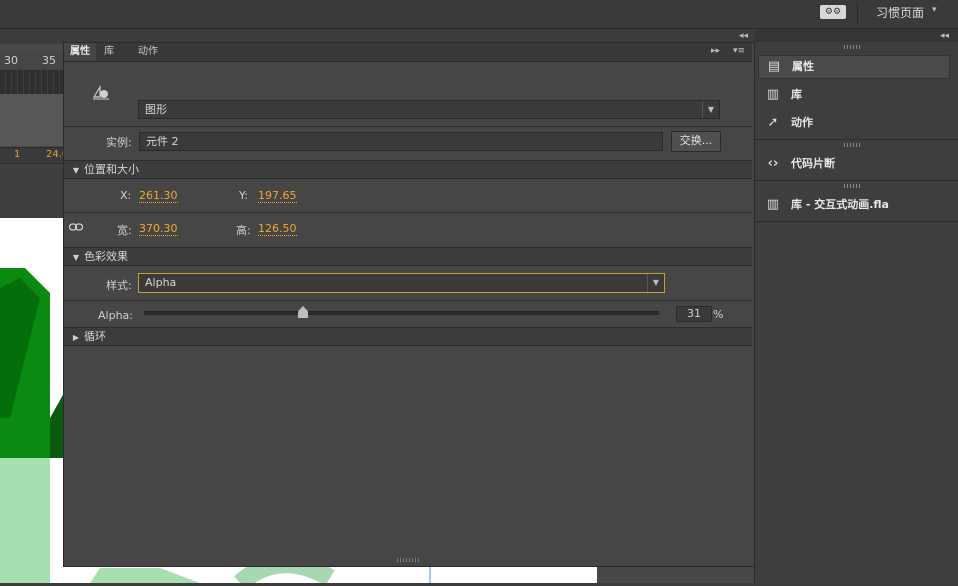  What do you see at coordinates (277, 196) in the screenshot?
I see `y-value: 197.65` at bounding box center [277, 196].